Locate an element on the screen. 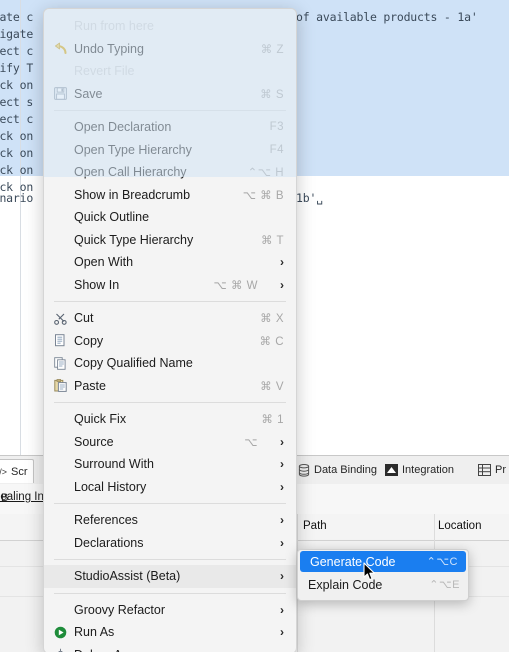 This screenshot has height=652, width=509. tab-data-binding: Data Binding is located at coordinates (337, 470).